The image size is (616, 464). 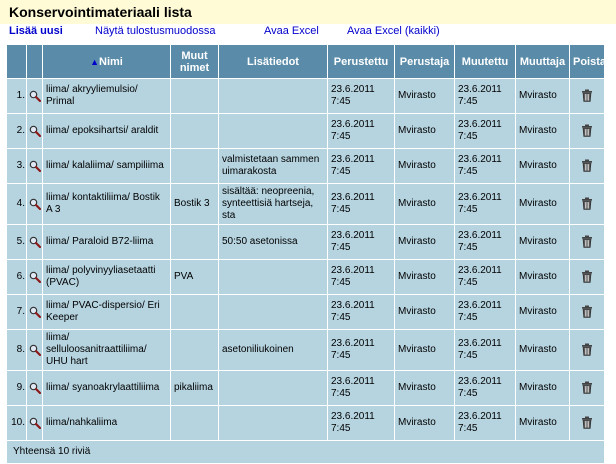 I want to click on page-title: Konservointimateriaali lista, so click(x=100, y=12).